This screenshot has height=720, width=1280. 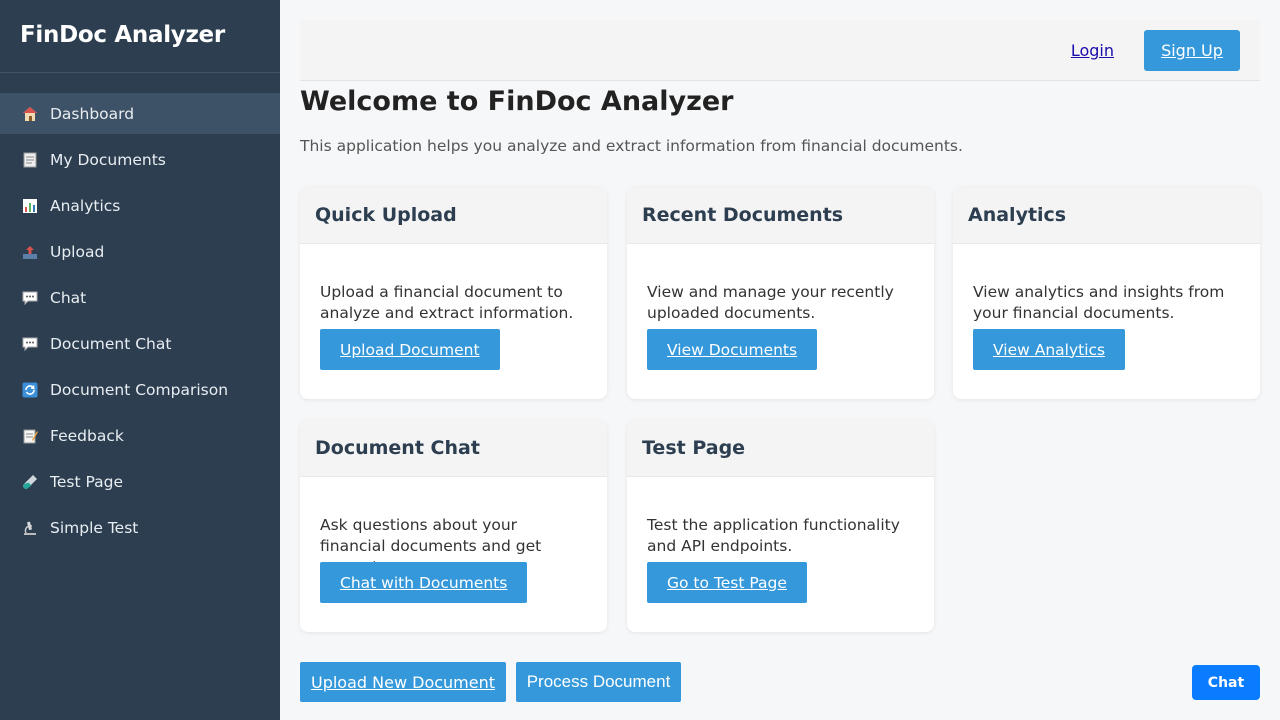 What do you see at coordinates (77, 251) in the screenshot?
I see `sidebar-item-label: Upload` at bounding box center [77, 251].